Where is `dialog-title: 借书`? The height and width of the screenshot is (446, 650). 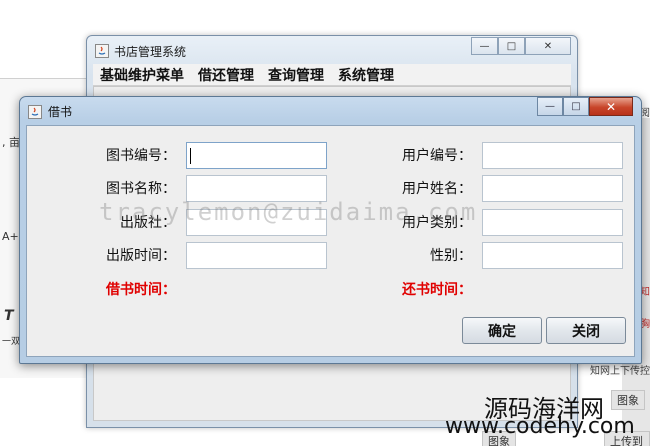 dialog-title: 借书 is located at coordinates (60, 112).